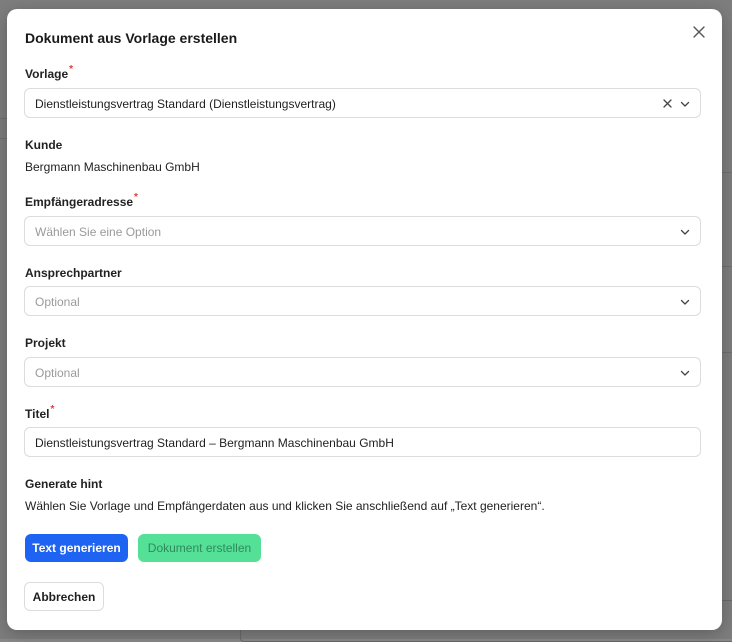 The height and width of the screenshot is (642, 732). What do you see at coordinates (64, 484) in the screenshot?
I see `generate-hint-label: Generate hint` at bounding box center [64, 484].